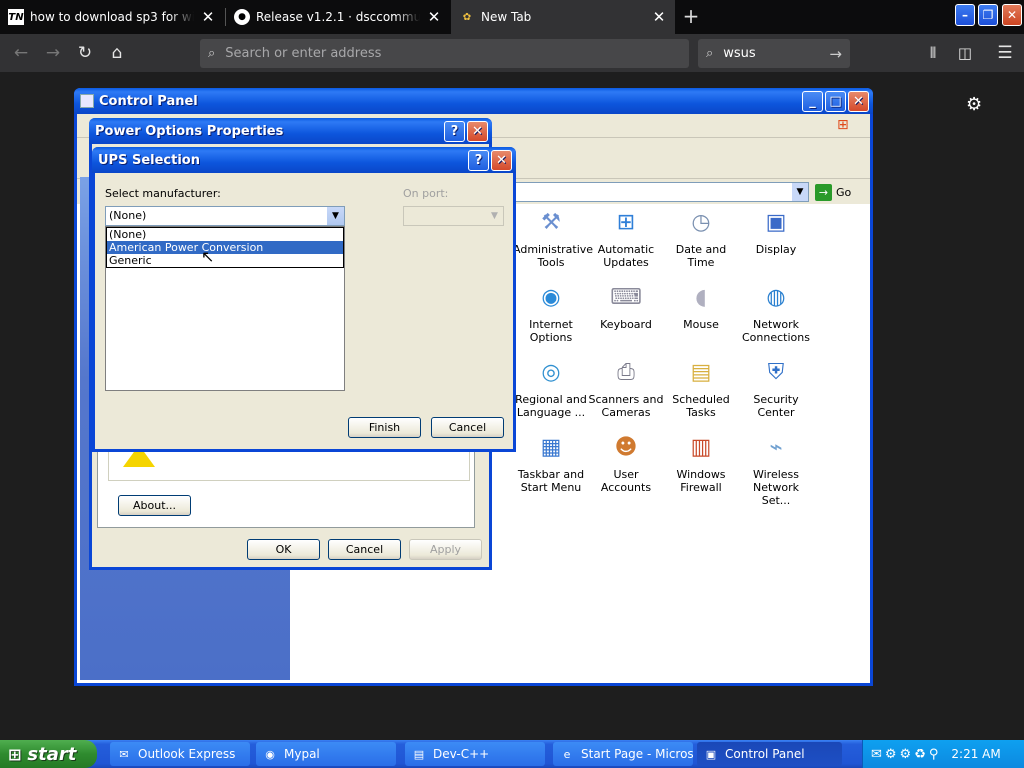 The width and height of the screenshot is (1024, 768). Describe the element at coordinates (225, 234) in the screenshot. I see `manufacturer-option: (None)` at that location.